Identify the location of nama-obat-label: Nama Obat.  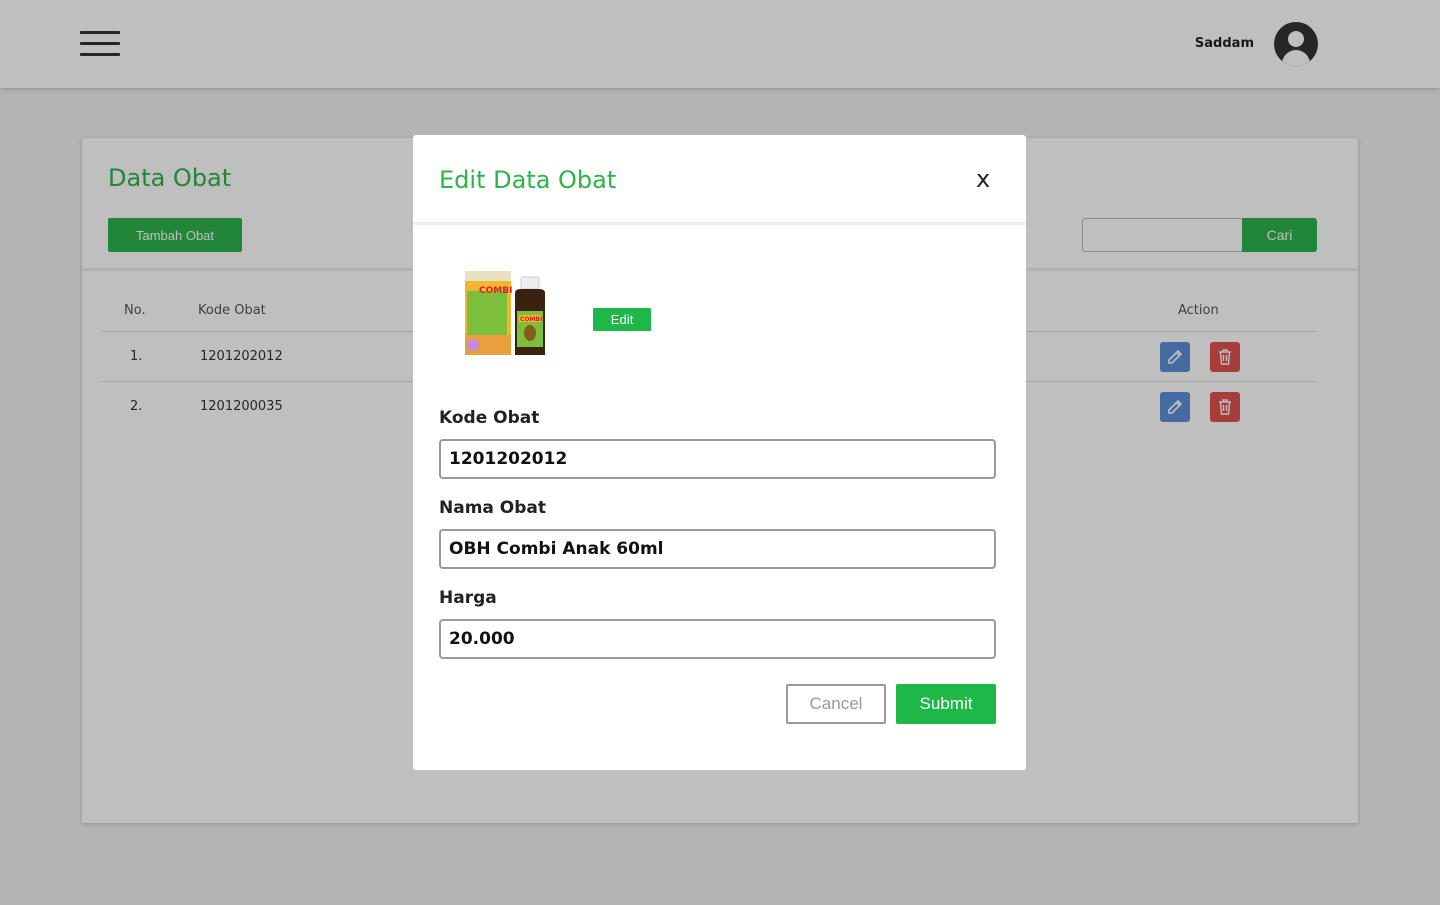
(493, 508).